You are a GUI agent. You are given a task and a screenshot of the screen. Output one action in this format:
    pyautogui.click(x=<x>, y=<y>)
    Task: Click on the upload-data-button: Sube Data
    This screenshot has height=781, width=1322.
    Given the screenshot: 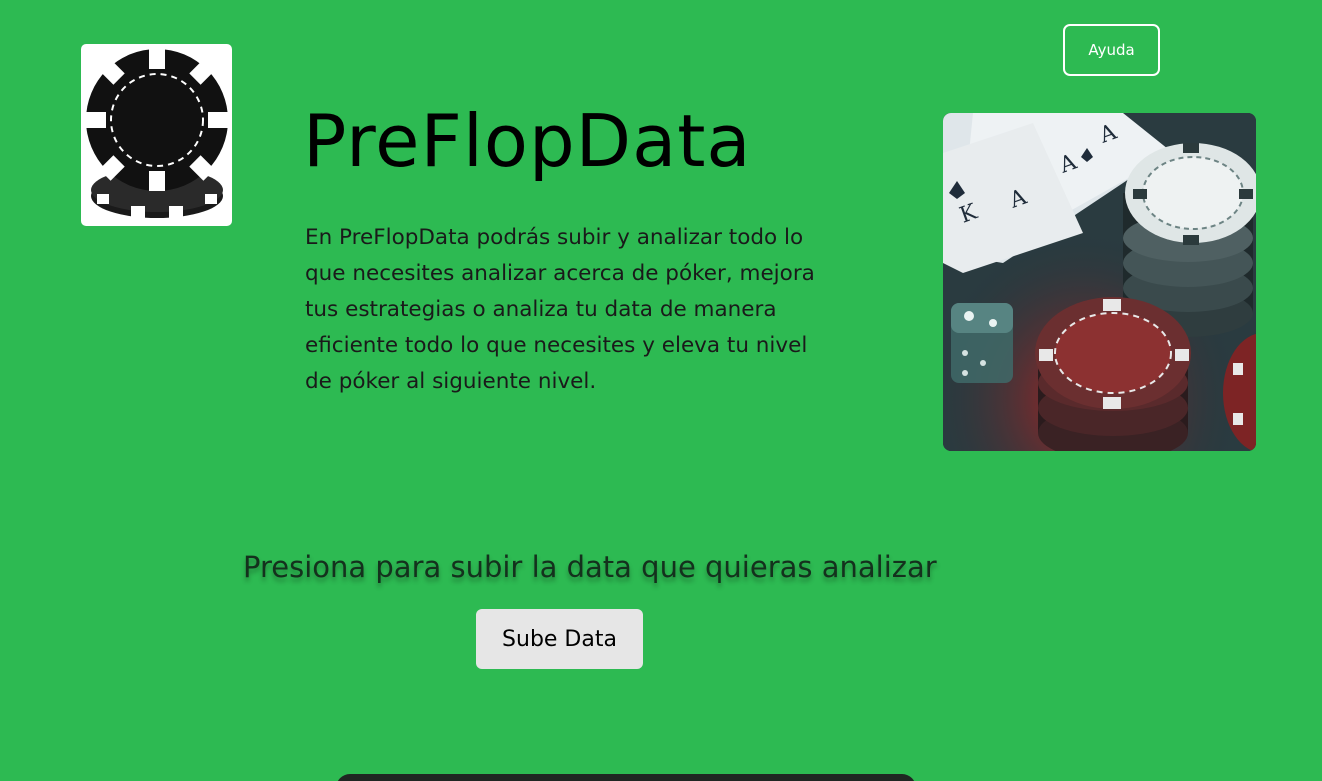 What is the action you would take?
    pyautogui.click(x=559, y=639)
    